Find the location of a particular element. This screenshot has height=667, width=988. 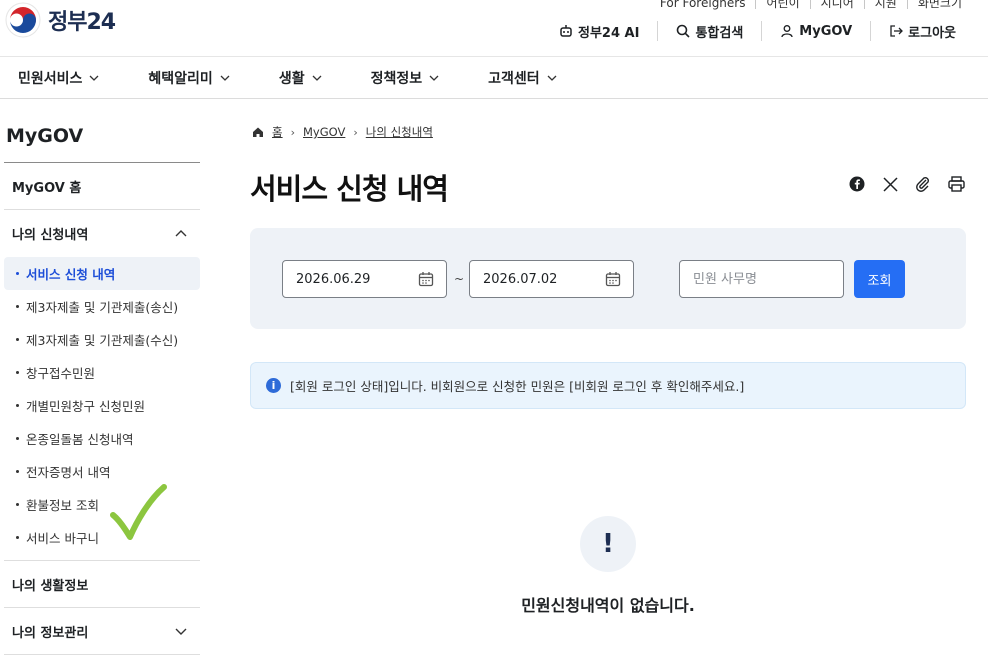

sidebar-item-label: 나의 정보관리 is located at coordinates (50, 633).